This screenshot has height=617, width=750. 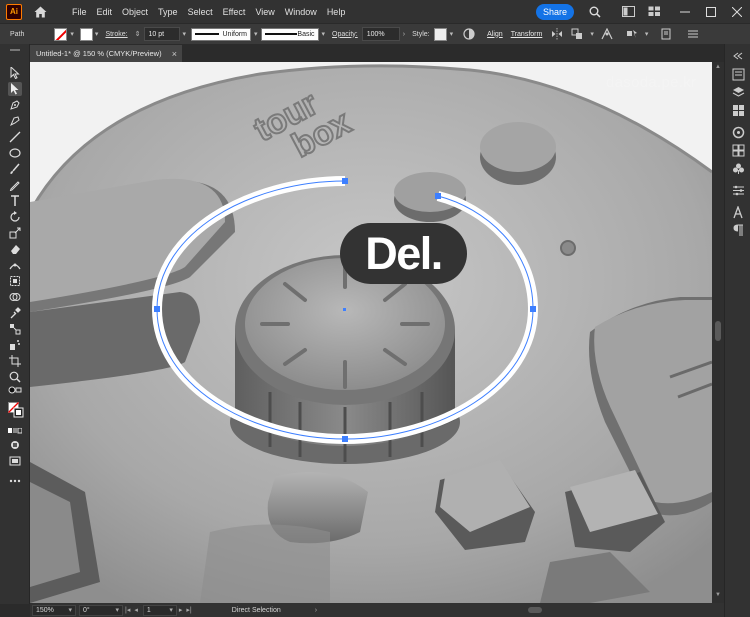 What do you see at coordinates (40, 12) in the screenshot?
I see `home-icon` at bounding box center [40, 12].